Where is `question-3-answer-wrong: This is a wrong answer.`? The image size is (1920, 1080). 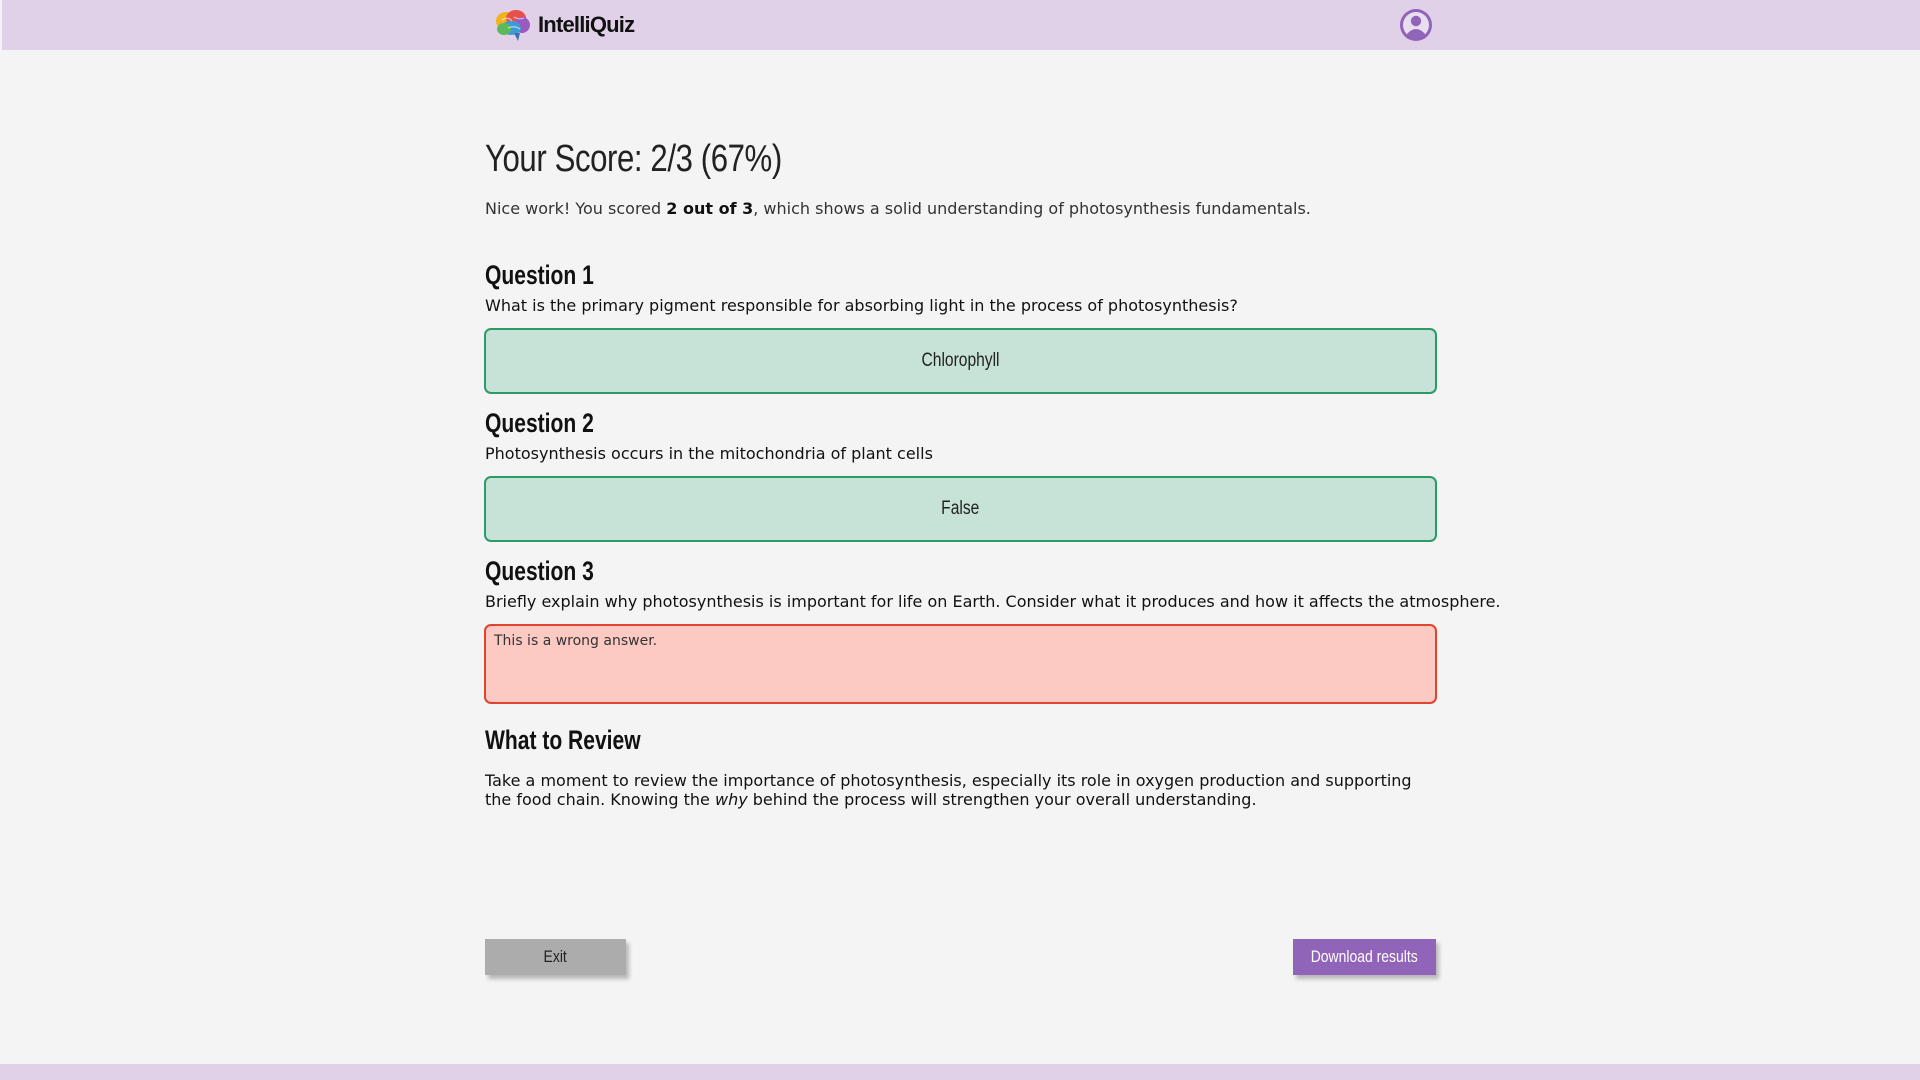 question-3-answer-wrong: This is a wrong answer. is located at coordinates (960, 664).